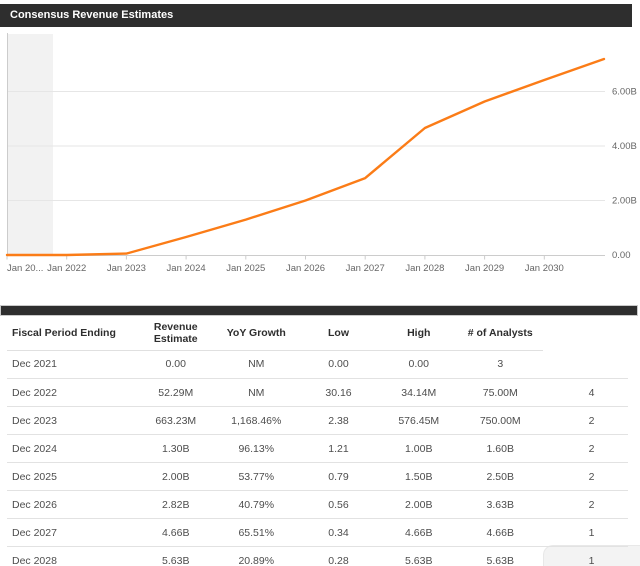  What do you see at coordinates (317, 504) in the screenshot?
I see `table-row: Dec 2026 2.82B 40.79% 0.56 2.00B 3.63B 2` at bounding box center [317, 504].